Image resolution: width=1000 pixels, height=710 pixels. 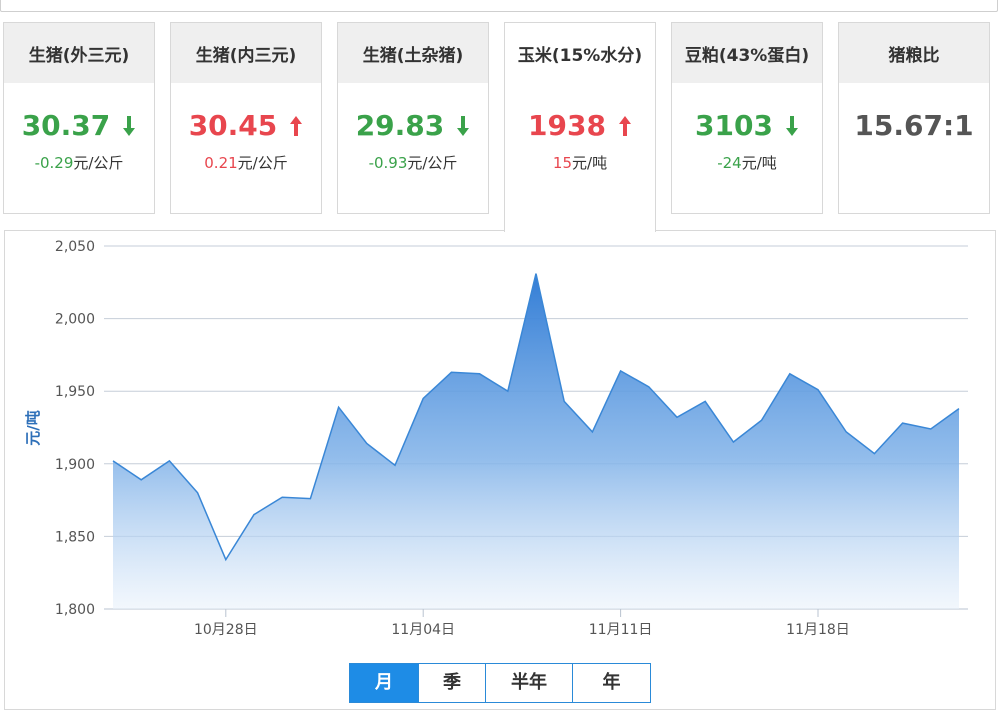 I want to click on price-card-pig-outer: 生猪(外三元) 30.37 -0.29元/公斤, so click(x=79, y=118).